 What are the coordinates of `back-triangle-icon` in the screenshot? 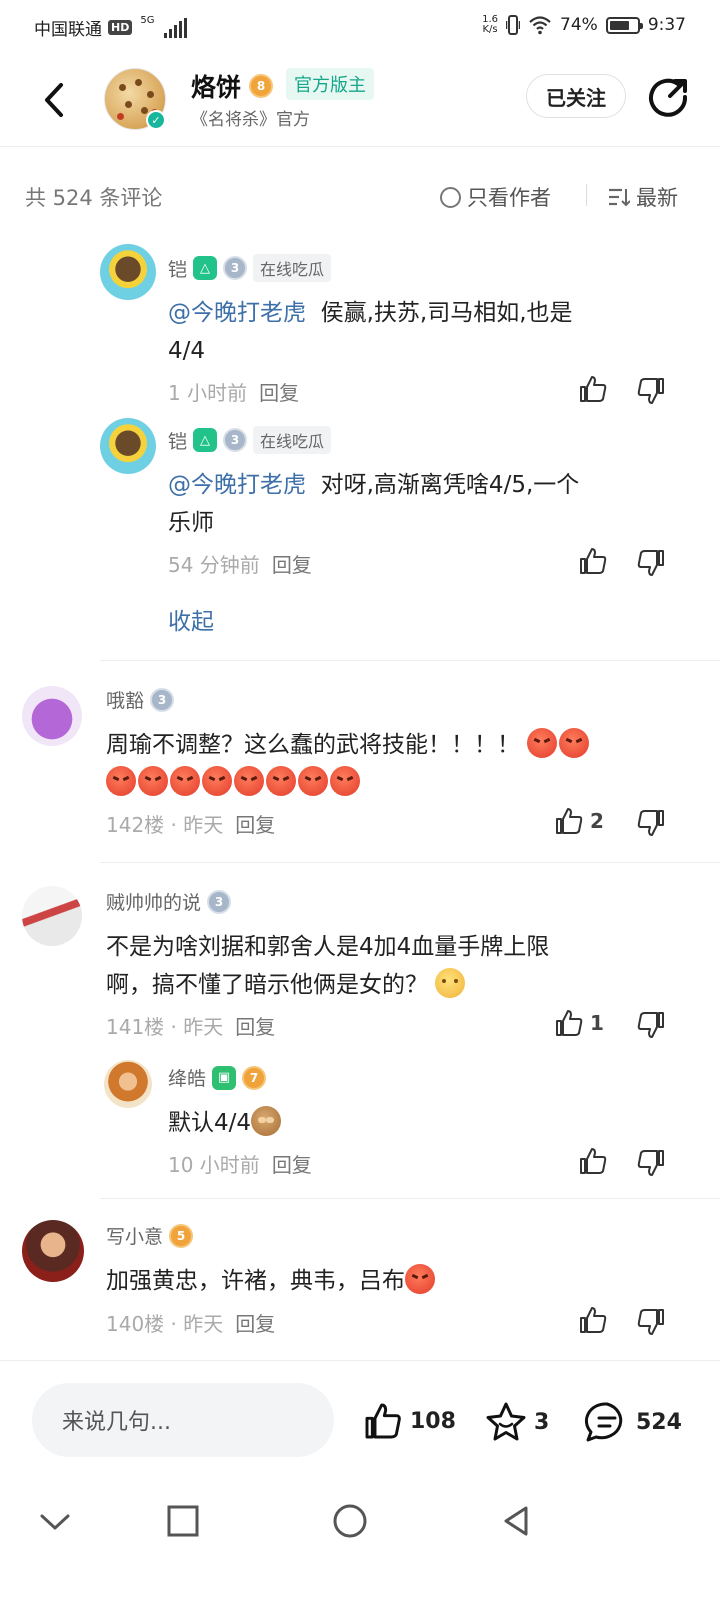 It's located at (516, 1521).